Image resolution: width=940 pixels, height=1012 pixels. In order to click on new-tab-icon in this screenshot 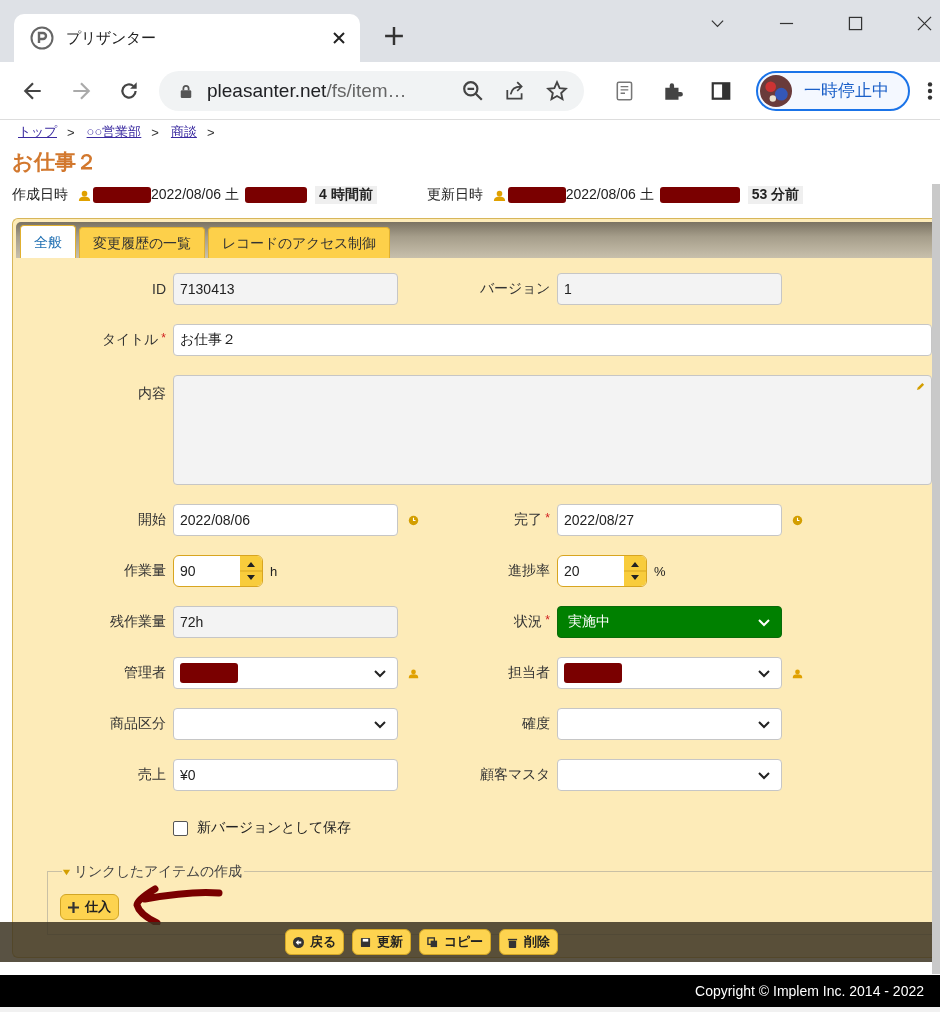, I will do `click(394, 36)`.